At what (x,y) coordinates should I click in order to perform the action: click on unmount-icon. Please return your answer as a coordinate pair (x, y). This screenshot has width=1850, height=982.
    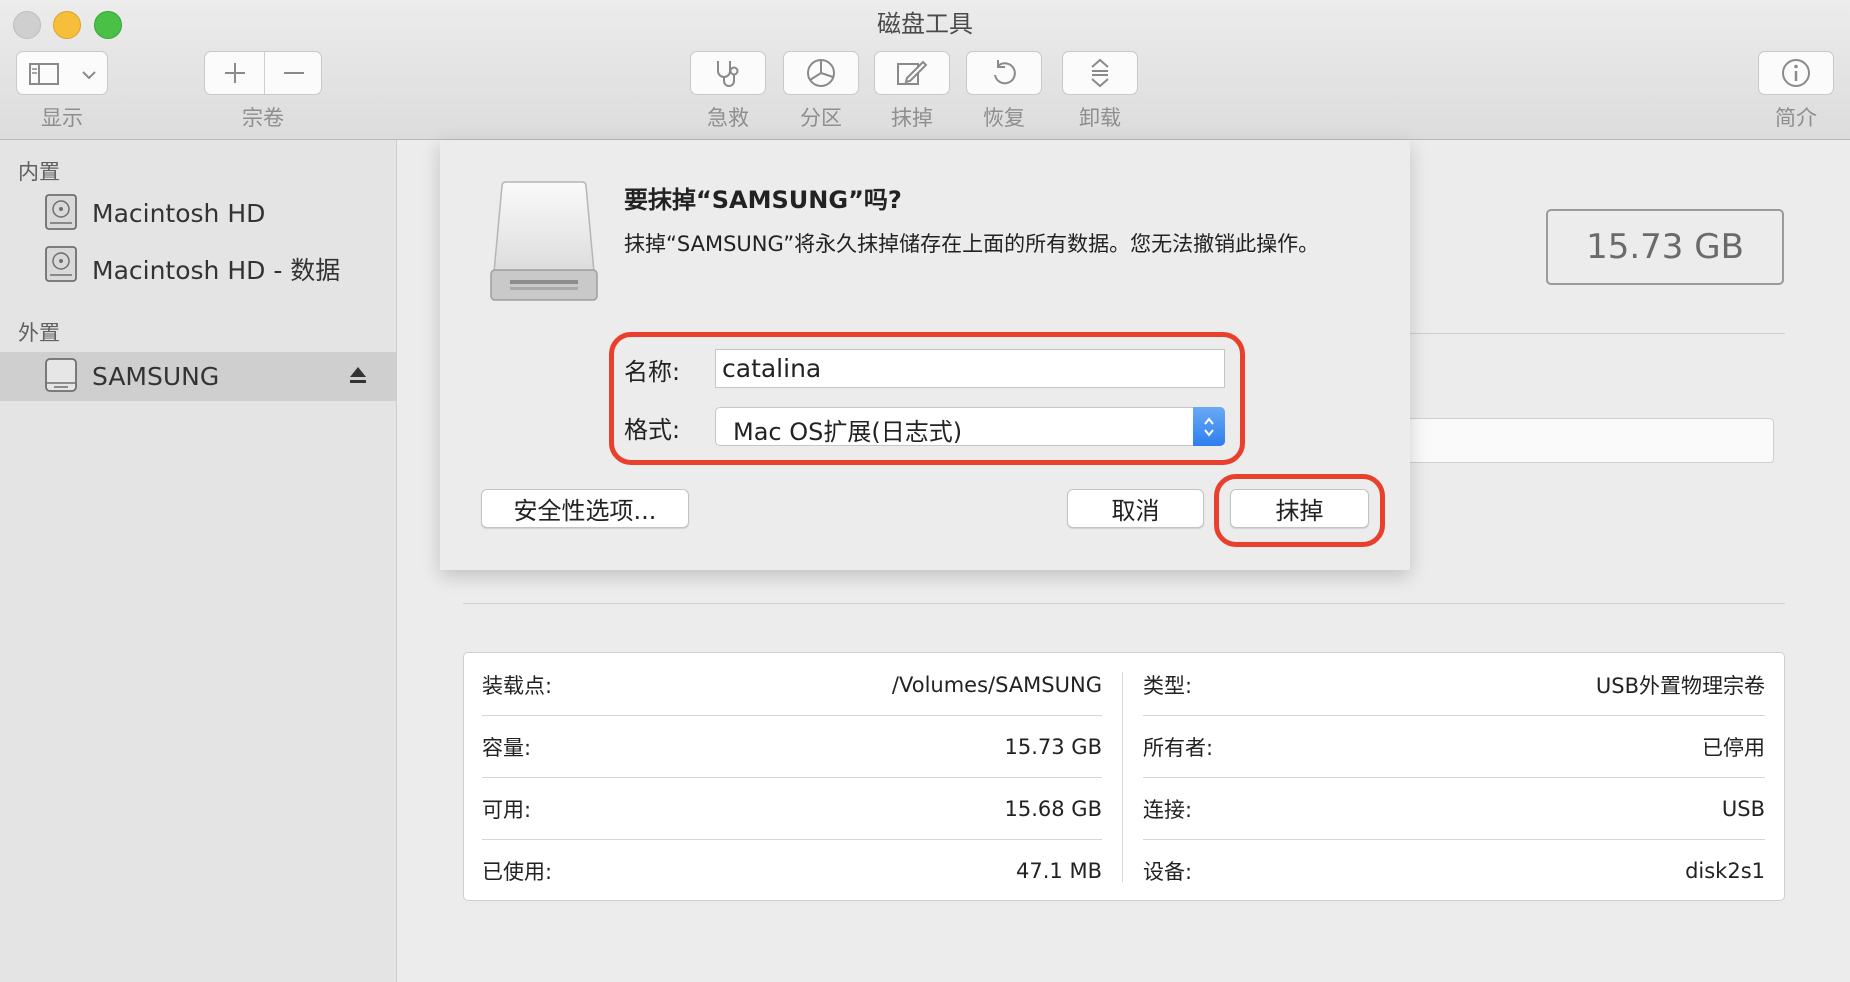
    Looking at the image, I should click on (1100, 73).